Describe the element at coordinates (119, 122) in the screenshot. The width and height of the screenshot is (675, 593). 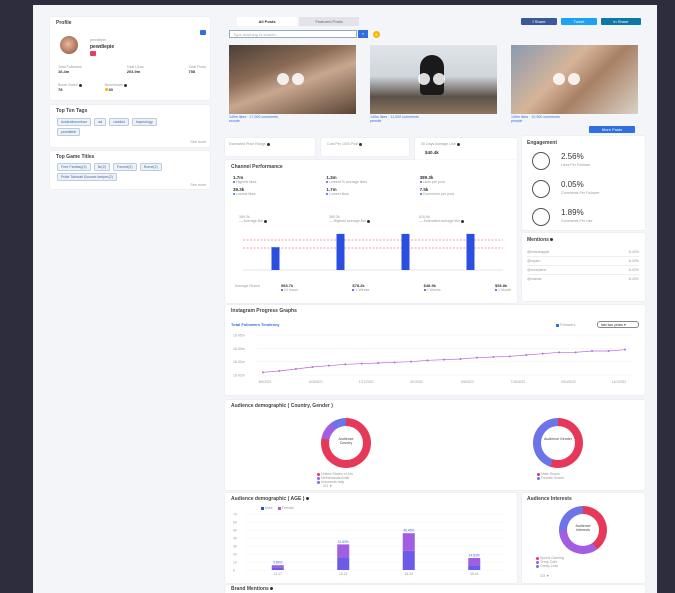
I see `tag-pill: nzddist` at that location.